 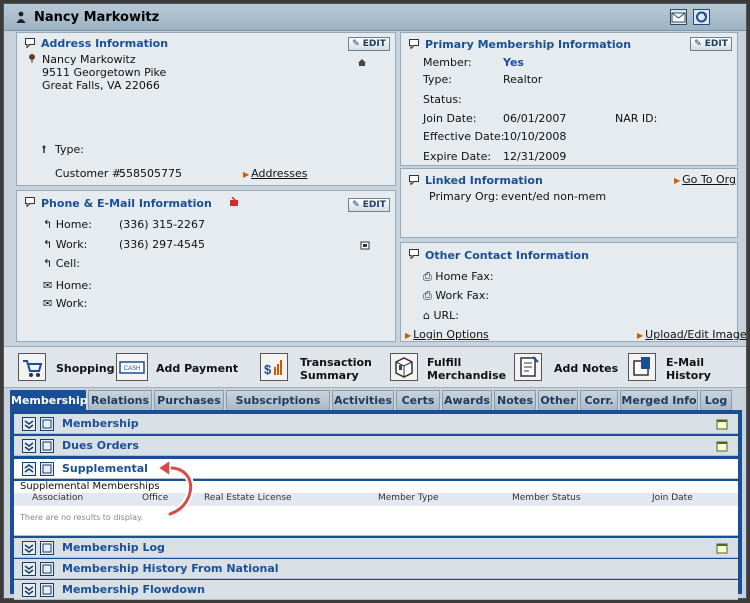 I want to click on phone-icon: ↰, so click(x=49, y=244).